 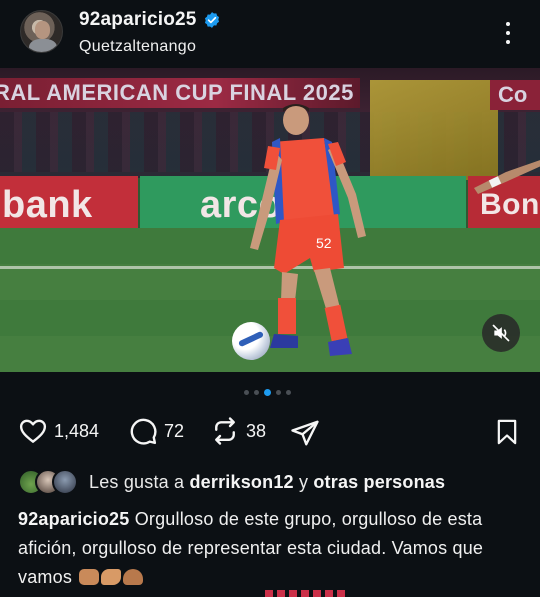 What do you see at coordinates (133, 577) in the screenshot?
I see `heart-hands-emoji-icon` at bounding box center [133, 577].